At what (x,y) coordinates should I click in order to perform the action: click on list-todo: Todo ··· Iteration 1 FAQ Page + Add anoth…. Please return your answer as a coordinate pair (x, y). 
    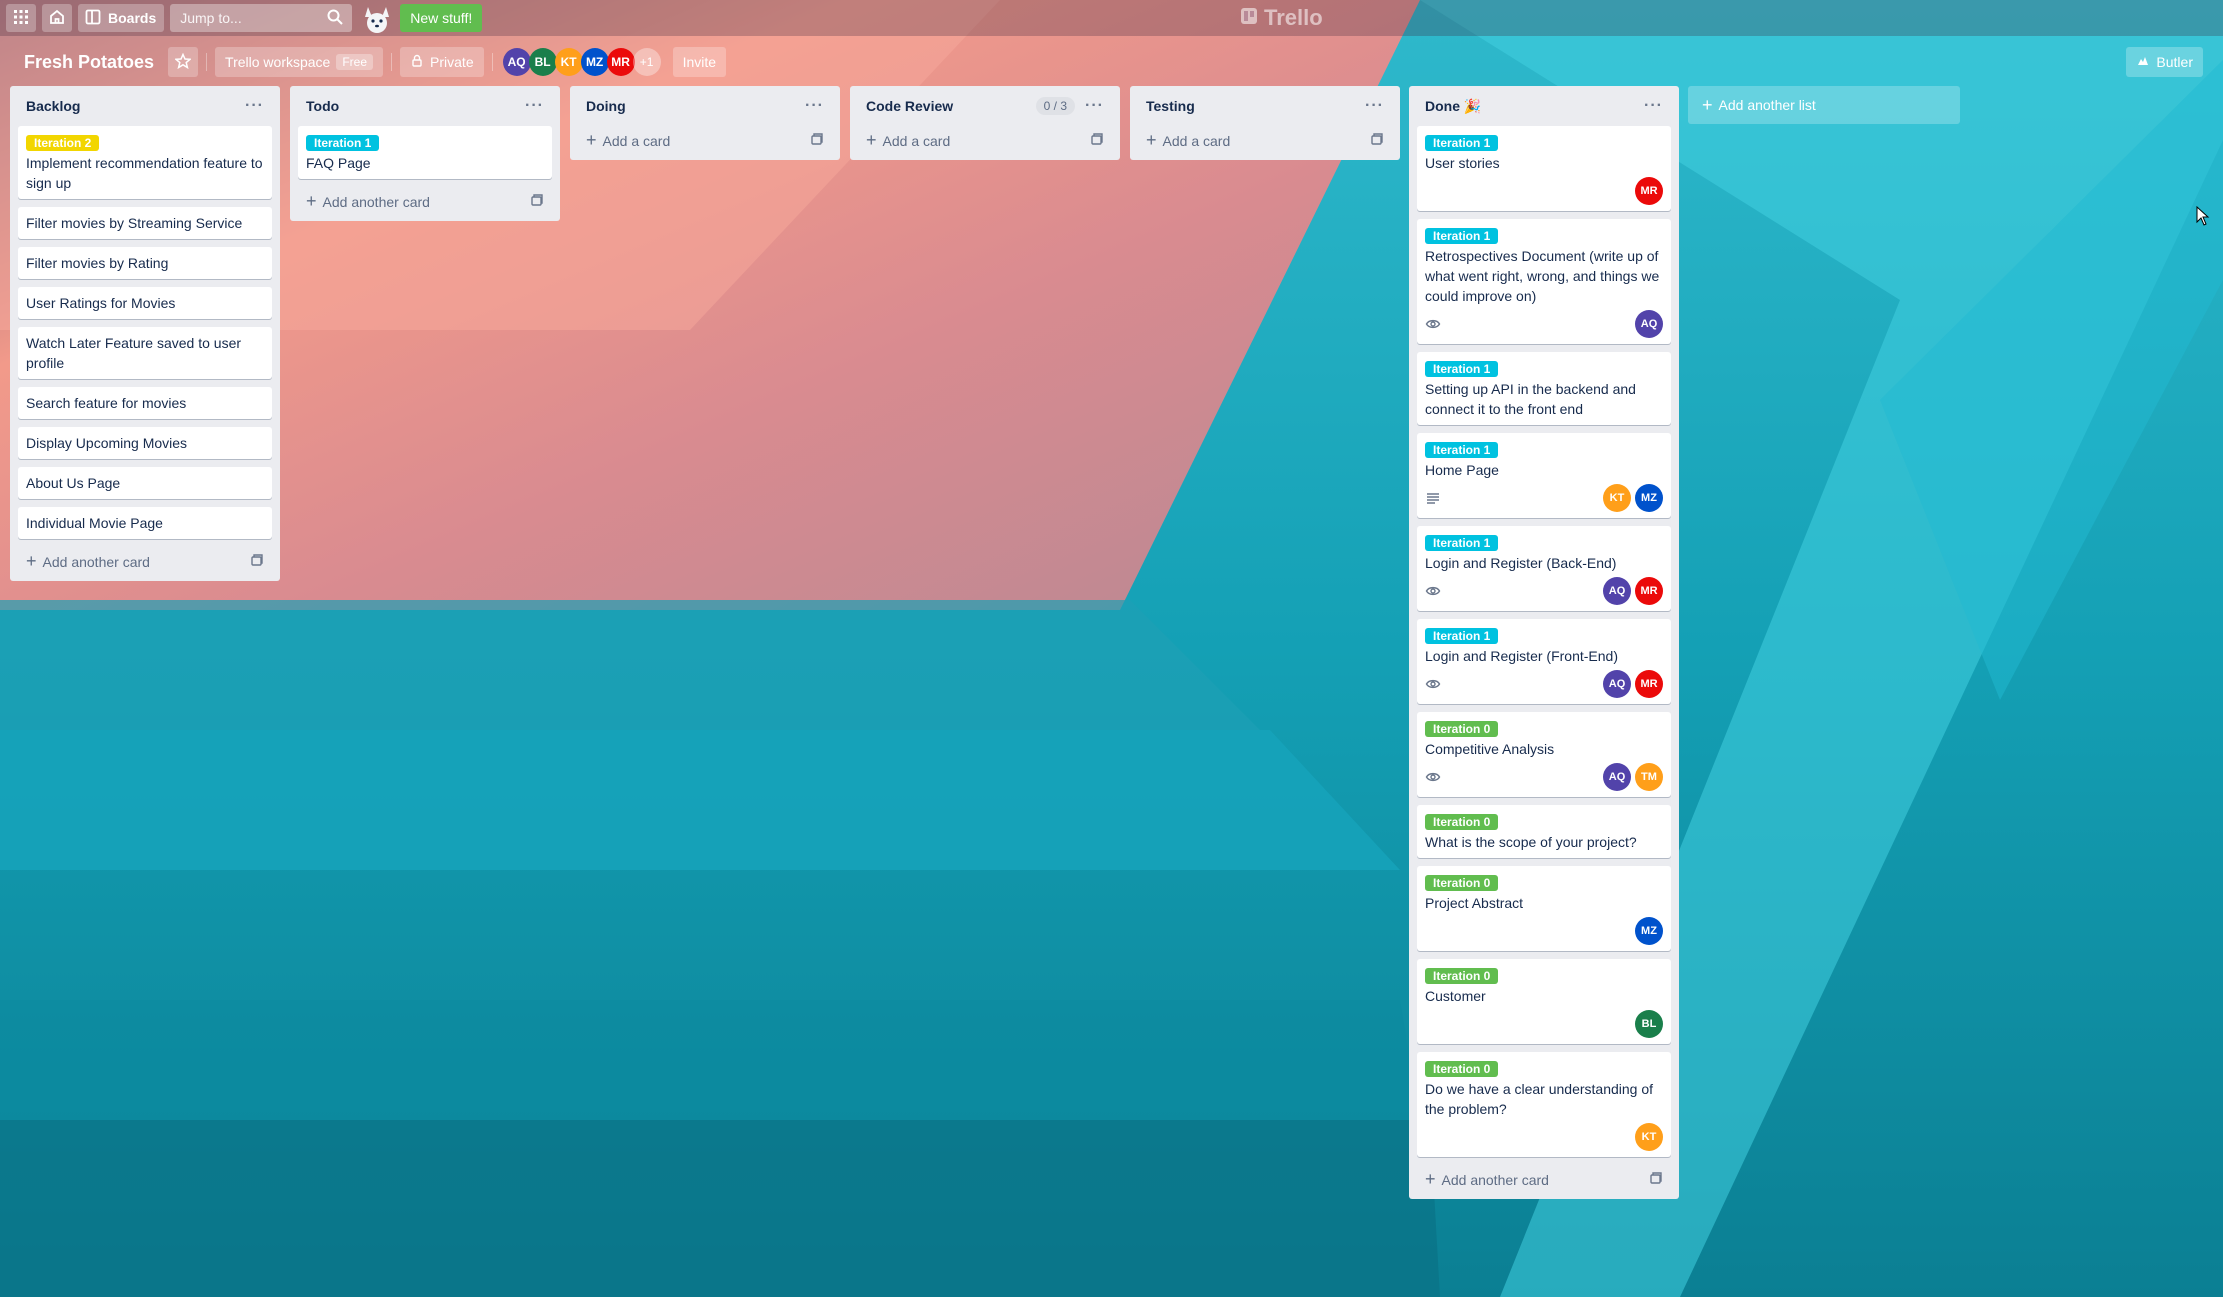
    Looking at the image, I should click on (425, 153).